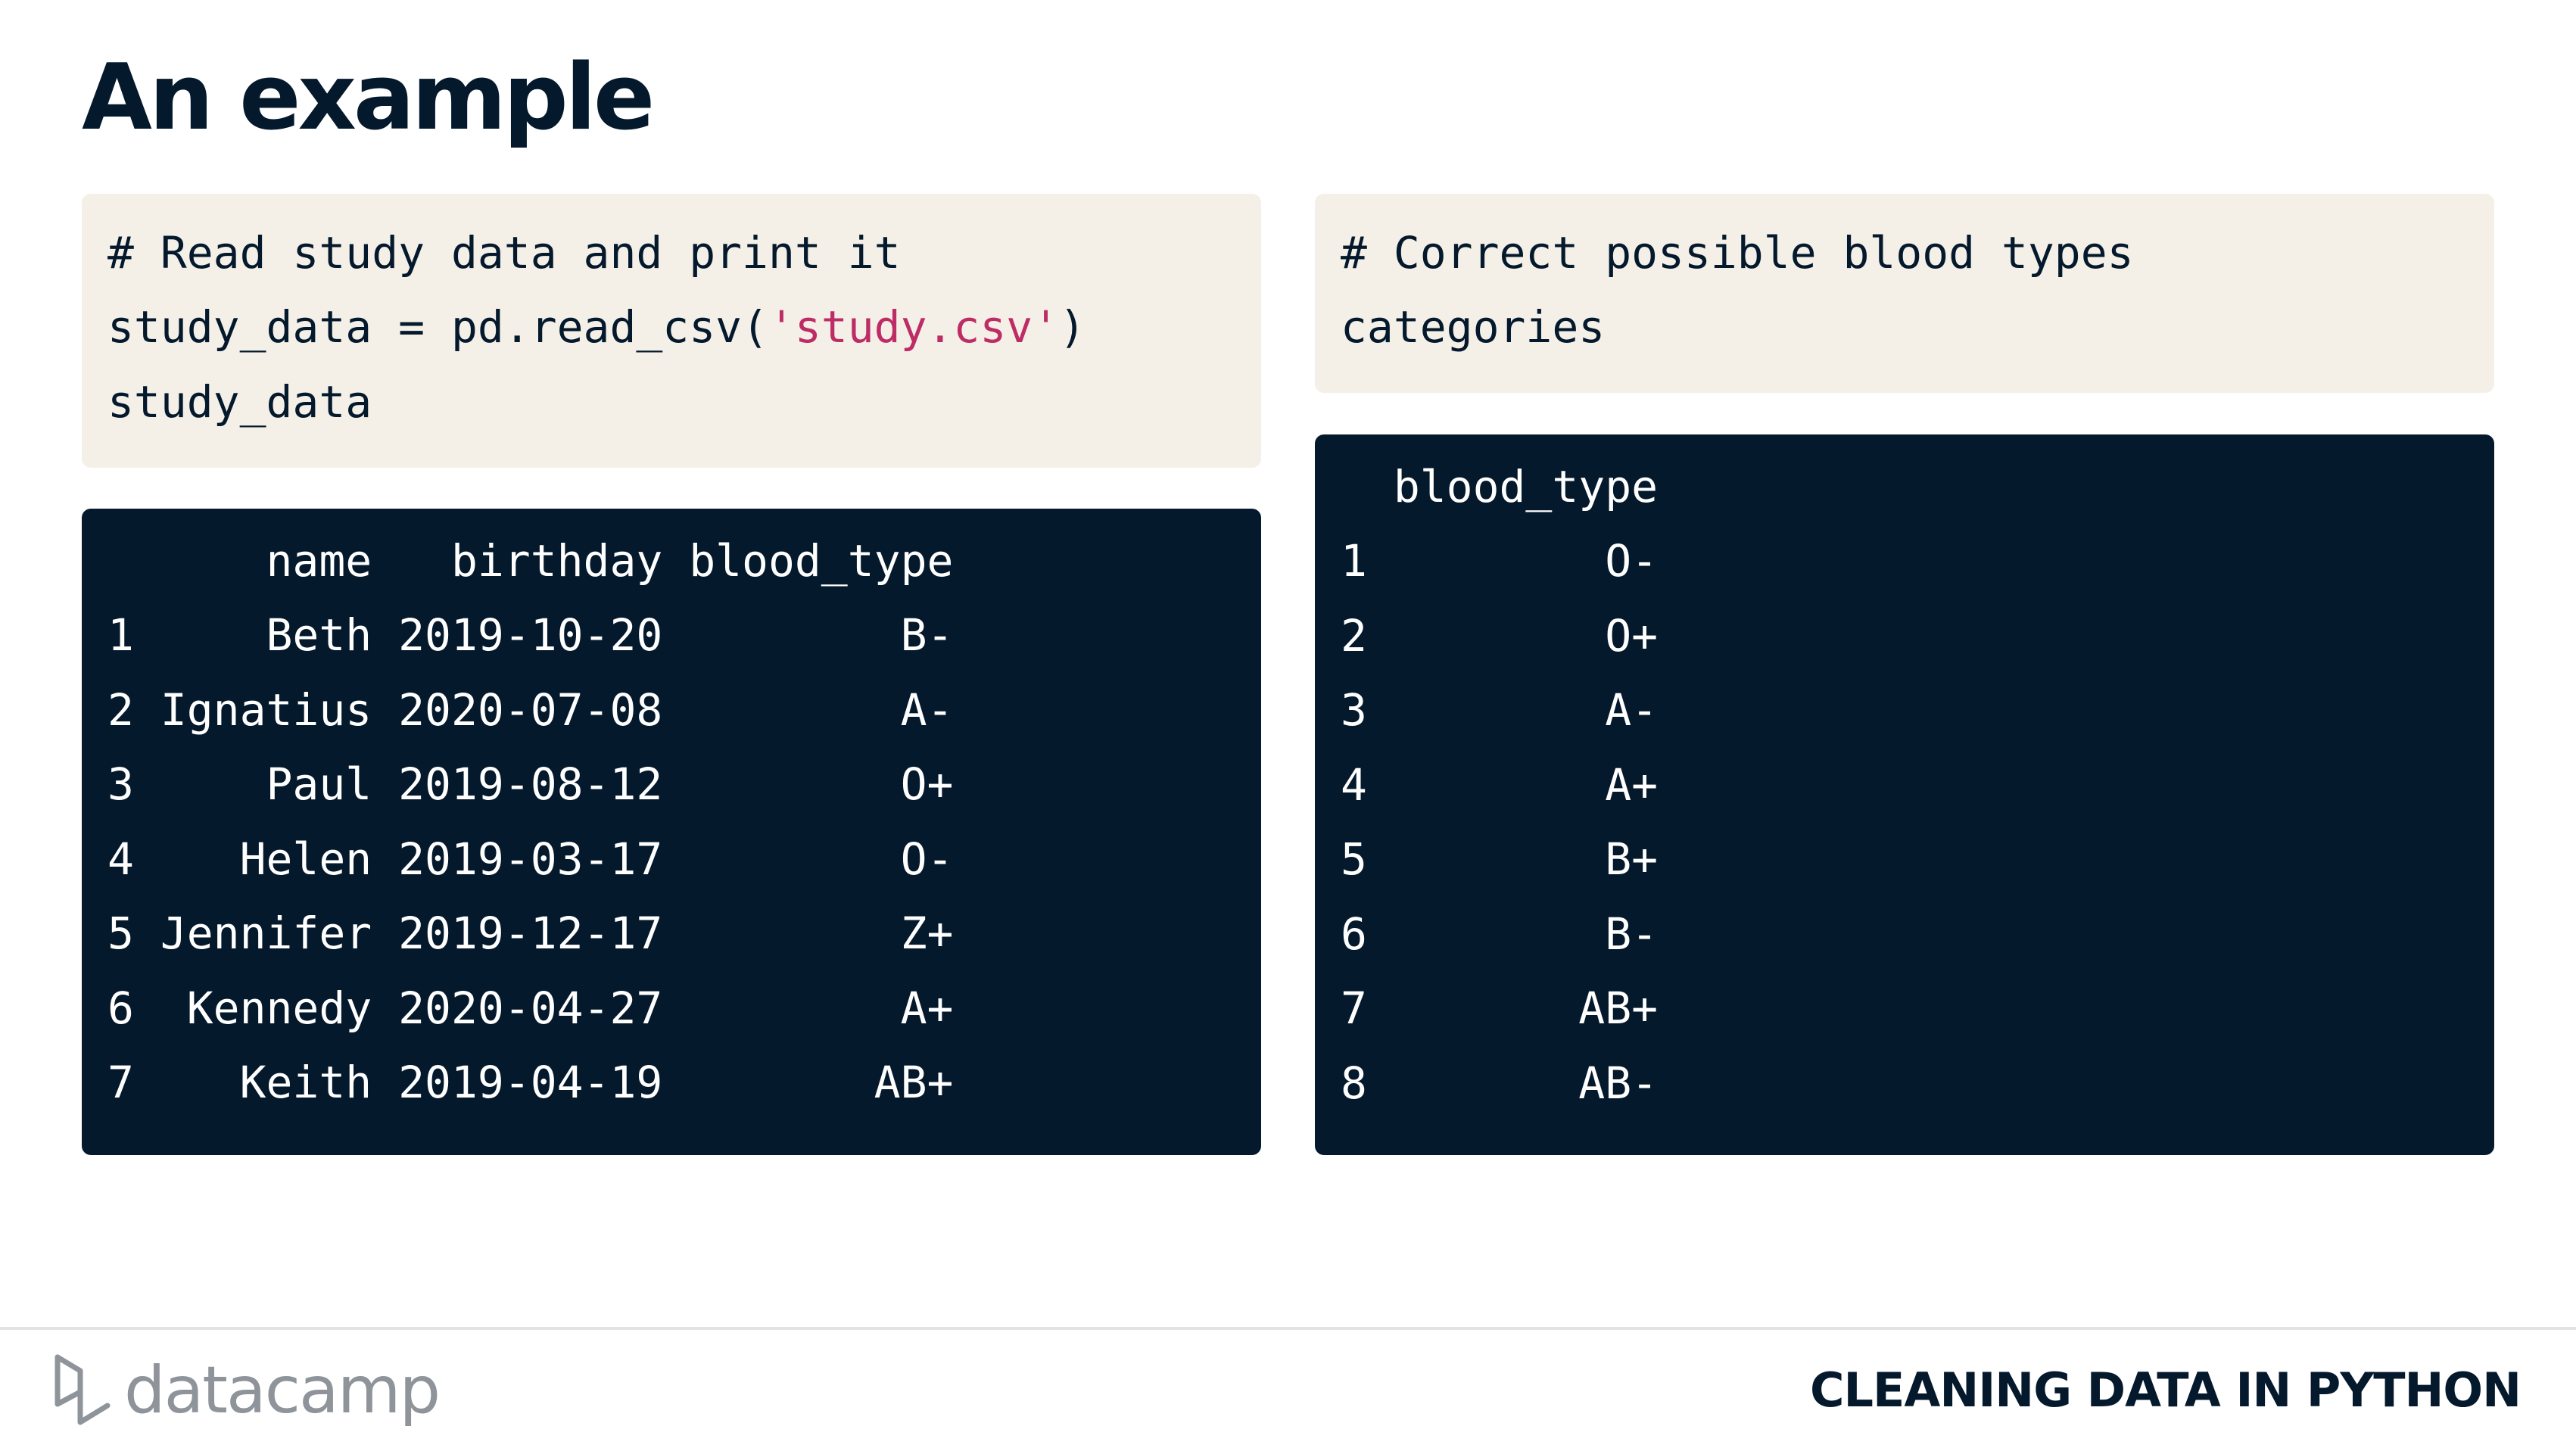 The height and width of the screenshot is (1451, 2576). I want to click on table-row: 2 Ignatius 2020-07-08 A-, so click(530, 710).